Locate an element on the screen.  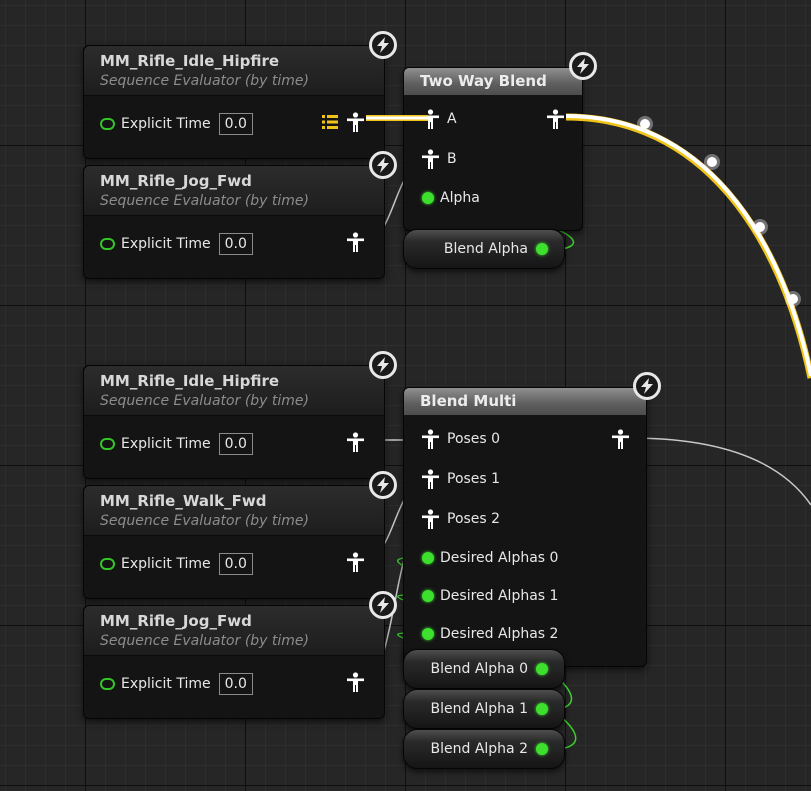
pose-input-pin-a: A is located at coordinates (439, 119).